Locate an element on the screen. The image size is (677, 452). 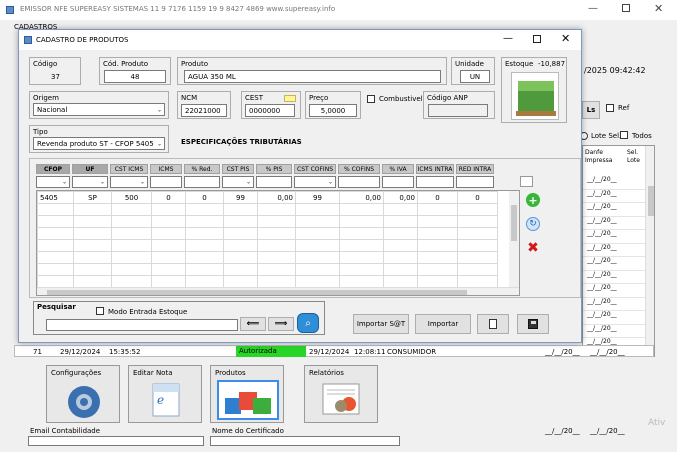
grid-options-icon is located at coordinates (526, 181).